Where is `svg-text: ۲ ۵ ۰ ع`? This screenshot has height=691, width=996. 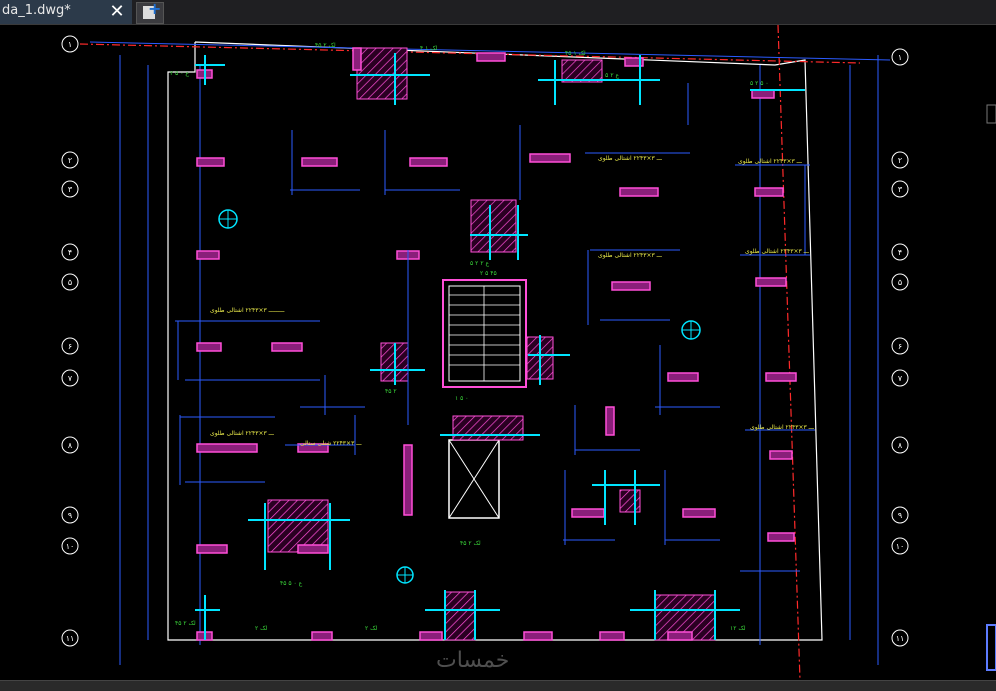
svg-text: ۲ ۵ ۰ ع is located at coordinates (179, 73).